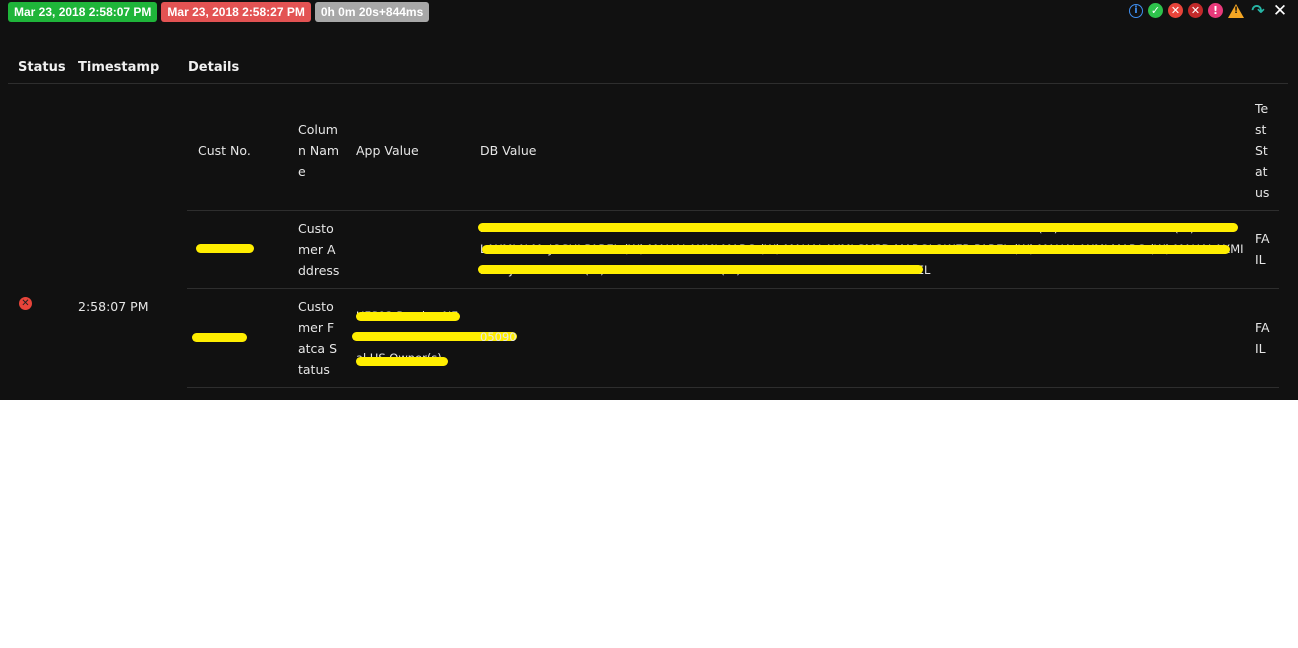 Image resolution: width=1298 pixels, height=648 pixels. What do you see at coordinates (319, 270) in the screenshot?
I see `text-line: ddress` at bounding box center [319, 270].